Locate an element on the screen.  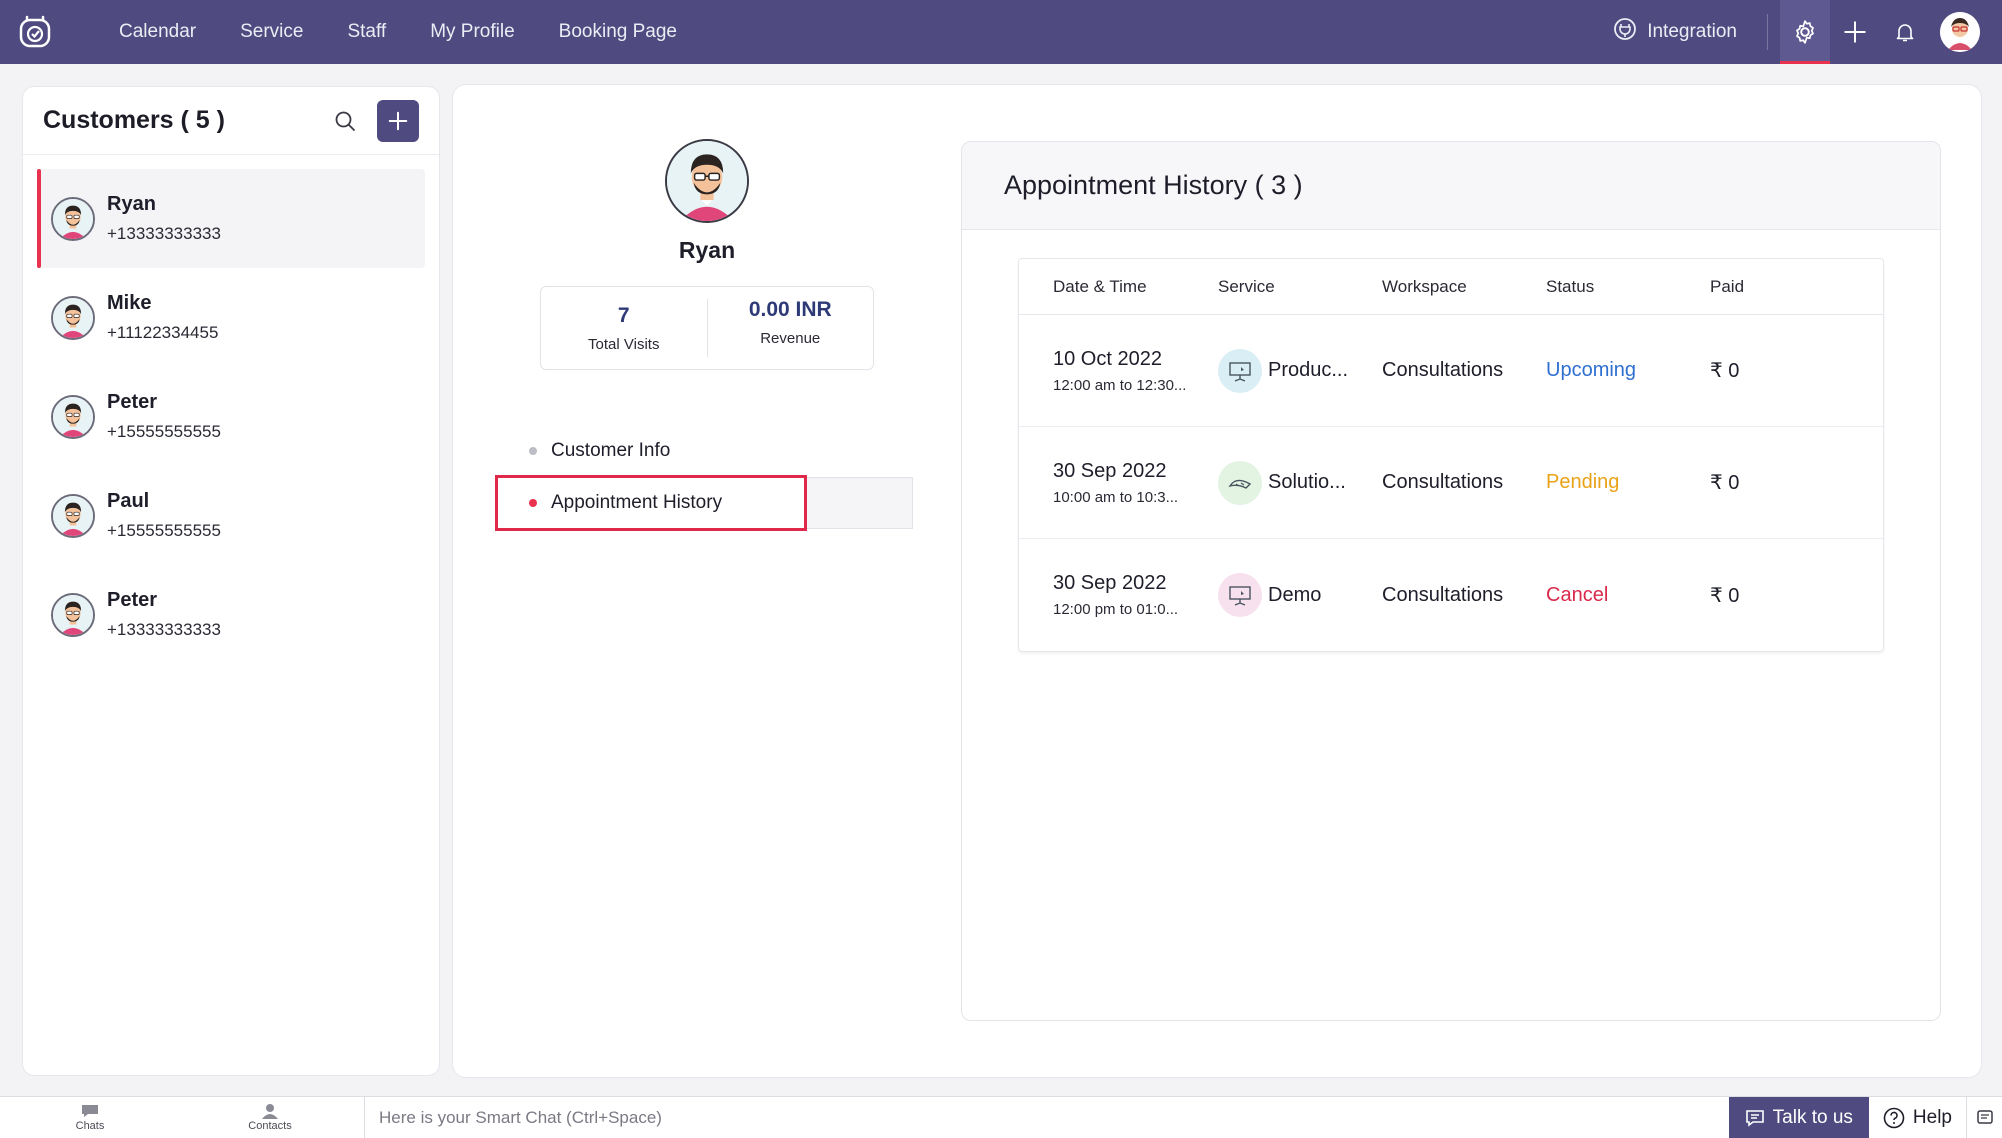
integration-label: Integration is located at coordinates (1692, 31).